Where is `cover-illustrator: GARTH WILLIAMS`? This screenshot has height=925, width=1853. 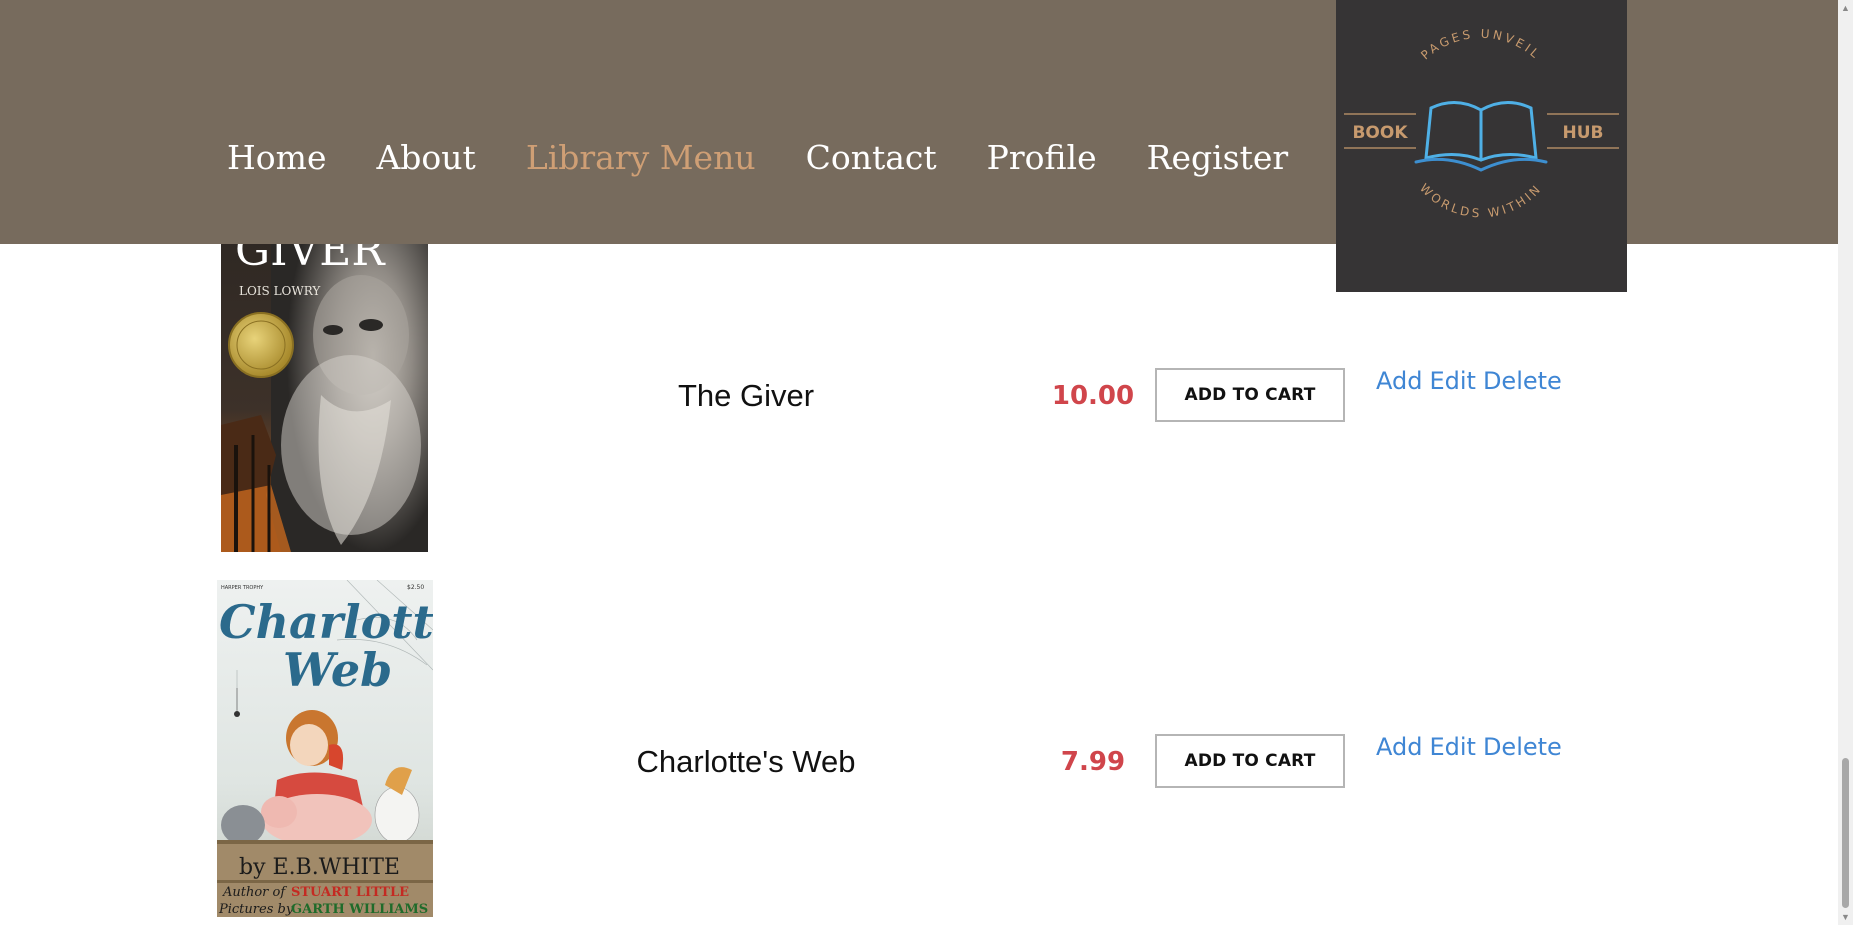 cover-illustrator: GARTH WILLIAMS is located at coordinates (359, 909).